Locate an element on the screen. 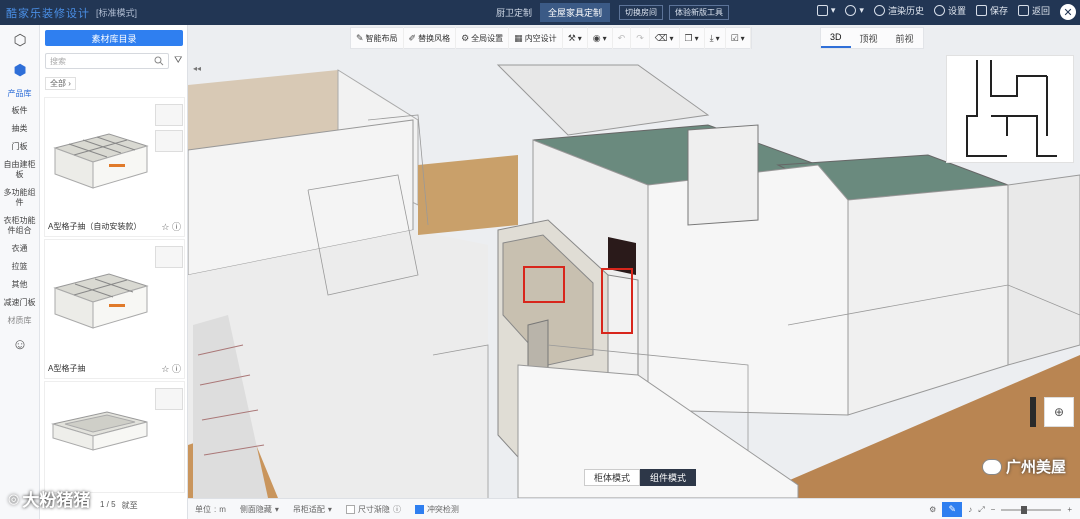 Image resolution: width=1080 pixels, height=519 pixels. gear-icon is located at coordinates (939, 10).